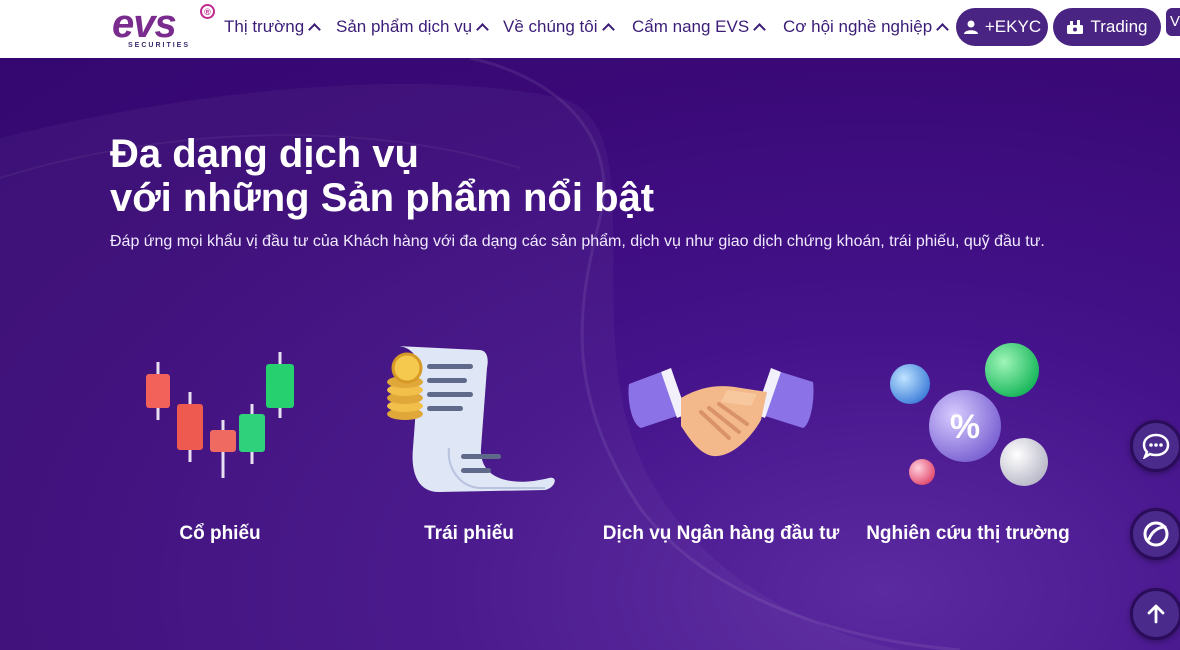 Image resolution: width=1180 pixels, height=650 pixels. What do you see at coordinates (159, 45) in the screenshot?
I see `logo-subtitle: SECURITIES` at bounding box center [159, 45].